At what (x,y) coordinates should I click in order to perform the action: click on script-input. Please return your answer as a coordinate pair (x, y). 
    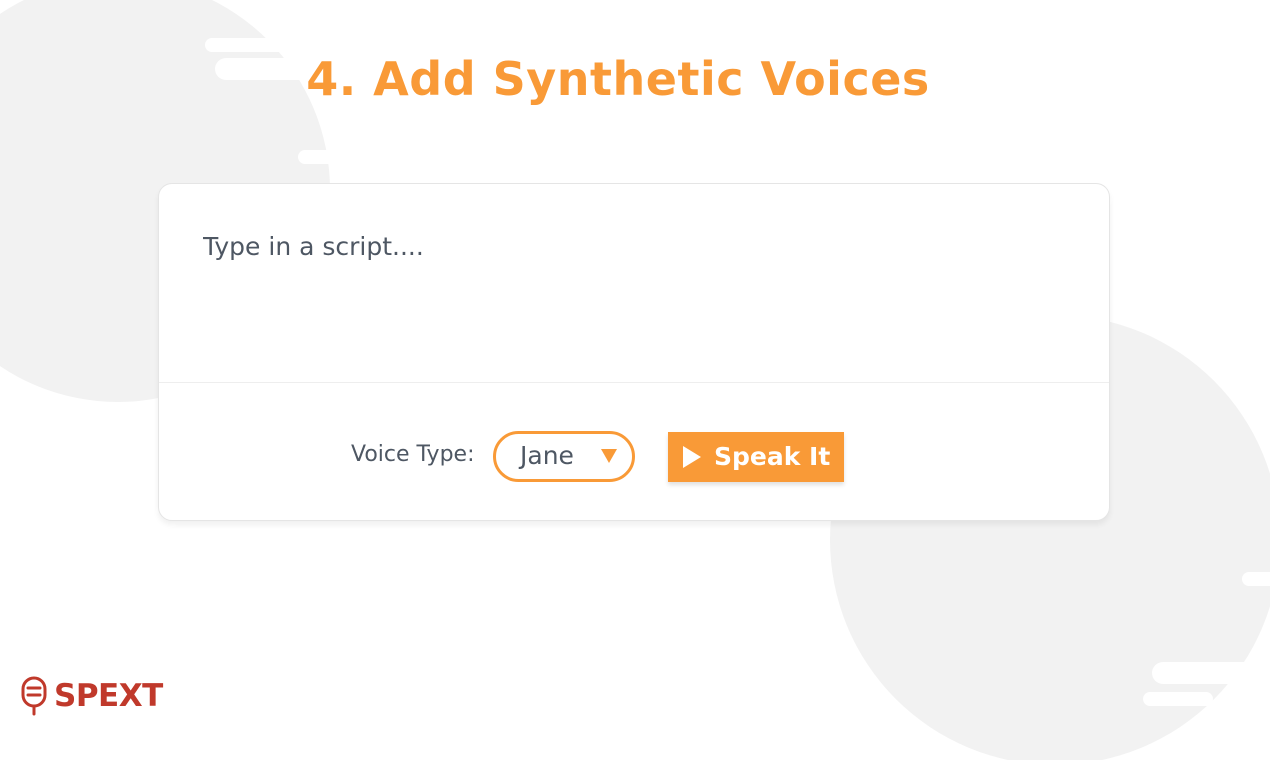
    Looking at the image, I should click on (633, 297).